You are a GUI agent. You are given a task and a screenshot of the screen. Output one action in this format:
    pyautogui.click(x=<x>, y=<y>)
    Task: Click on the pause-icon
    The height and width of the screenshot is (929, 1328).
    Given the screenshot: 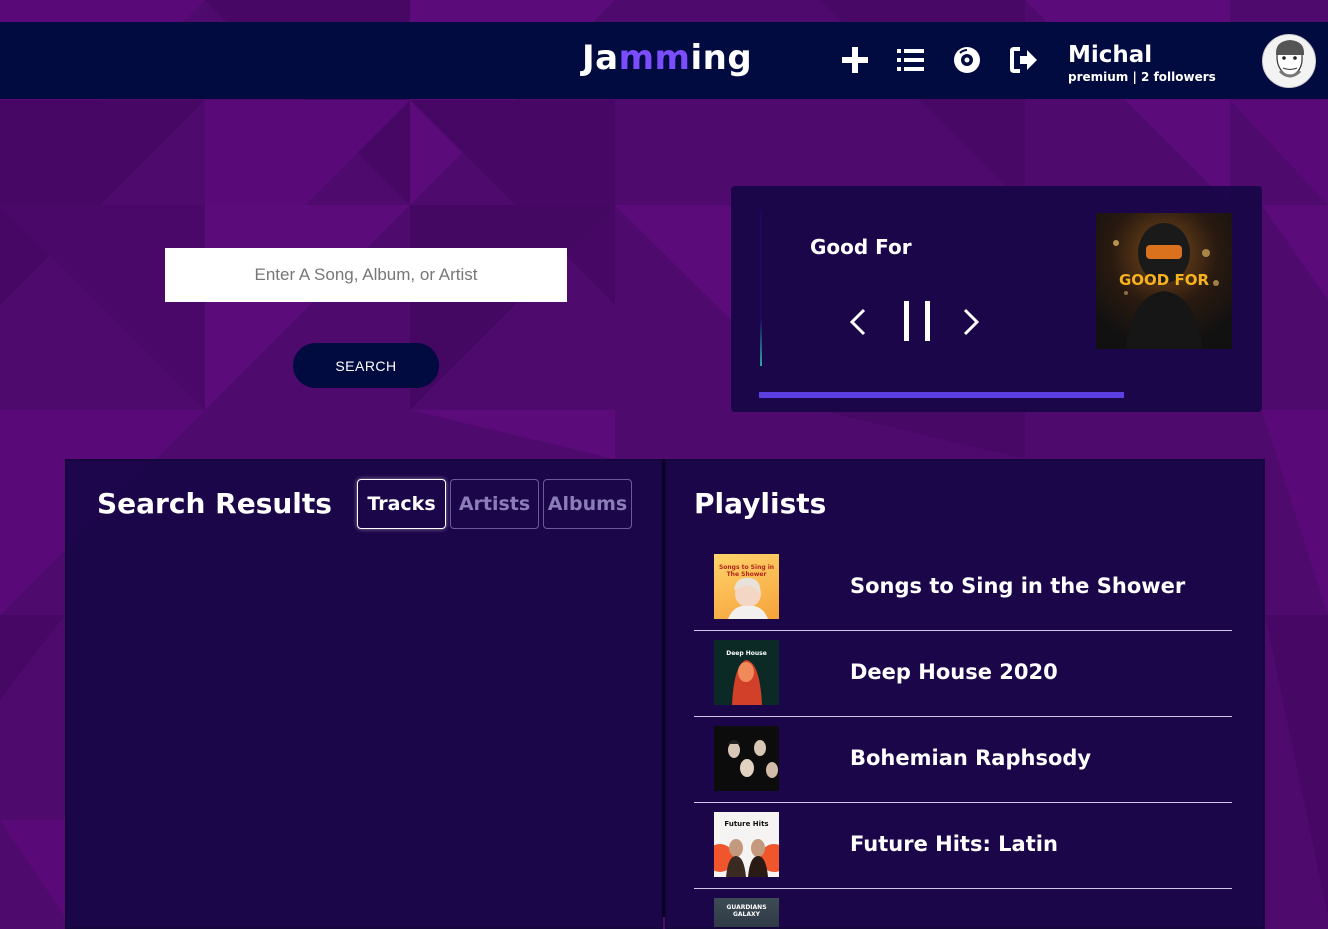 What is the action you would take?
    pyautogui.click(x=918, y=321)
    